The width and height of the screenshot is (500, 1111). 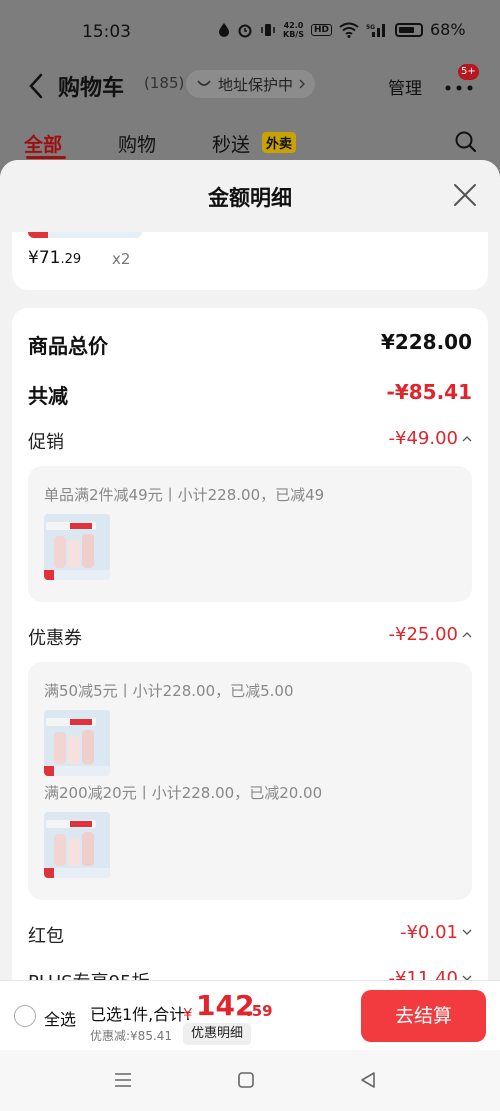 I want to click on menu-button, so click(x=123, y=1082).